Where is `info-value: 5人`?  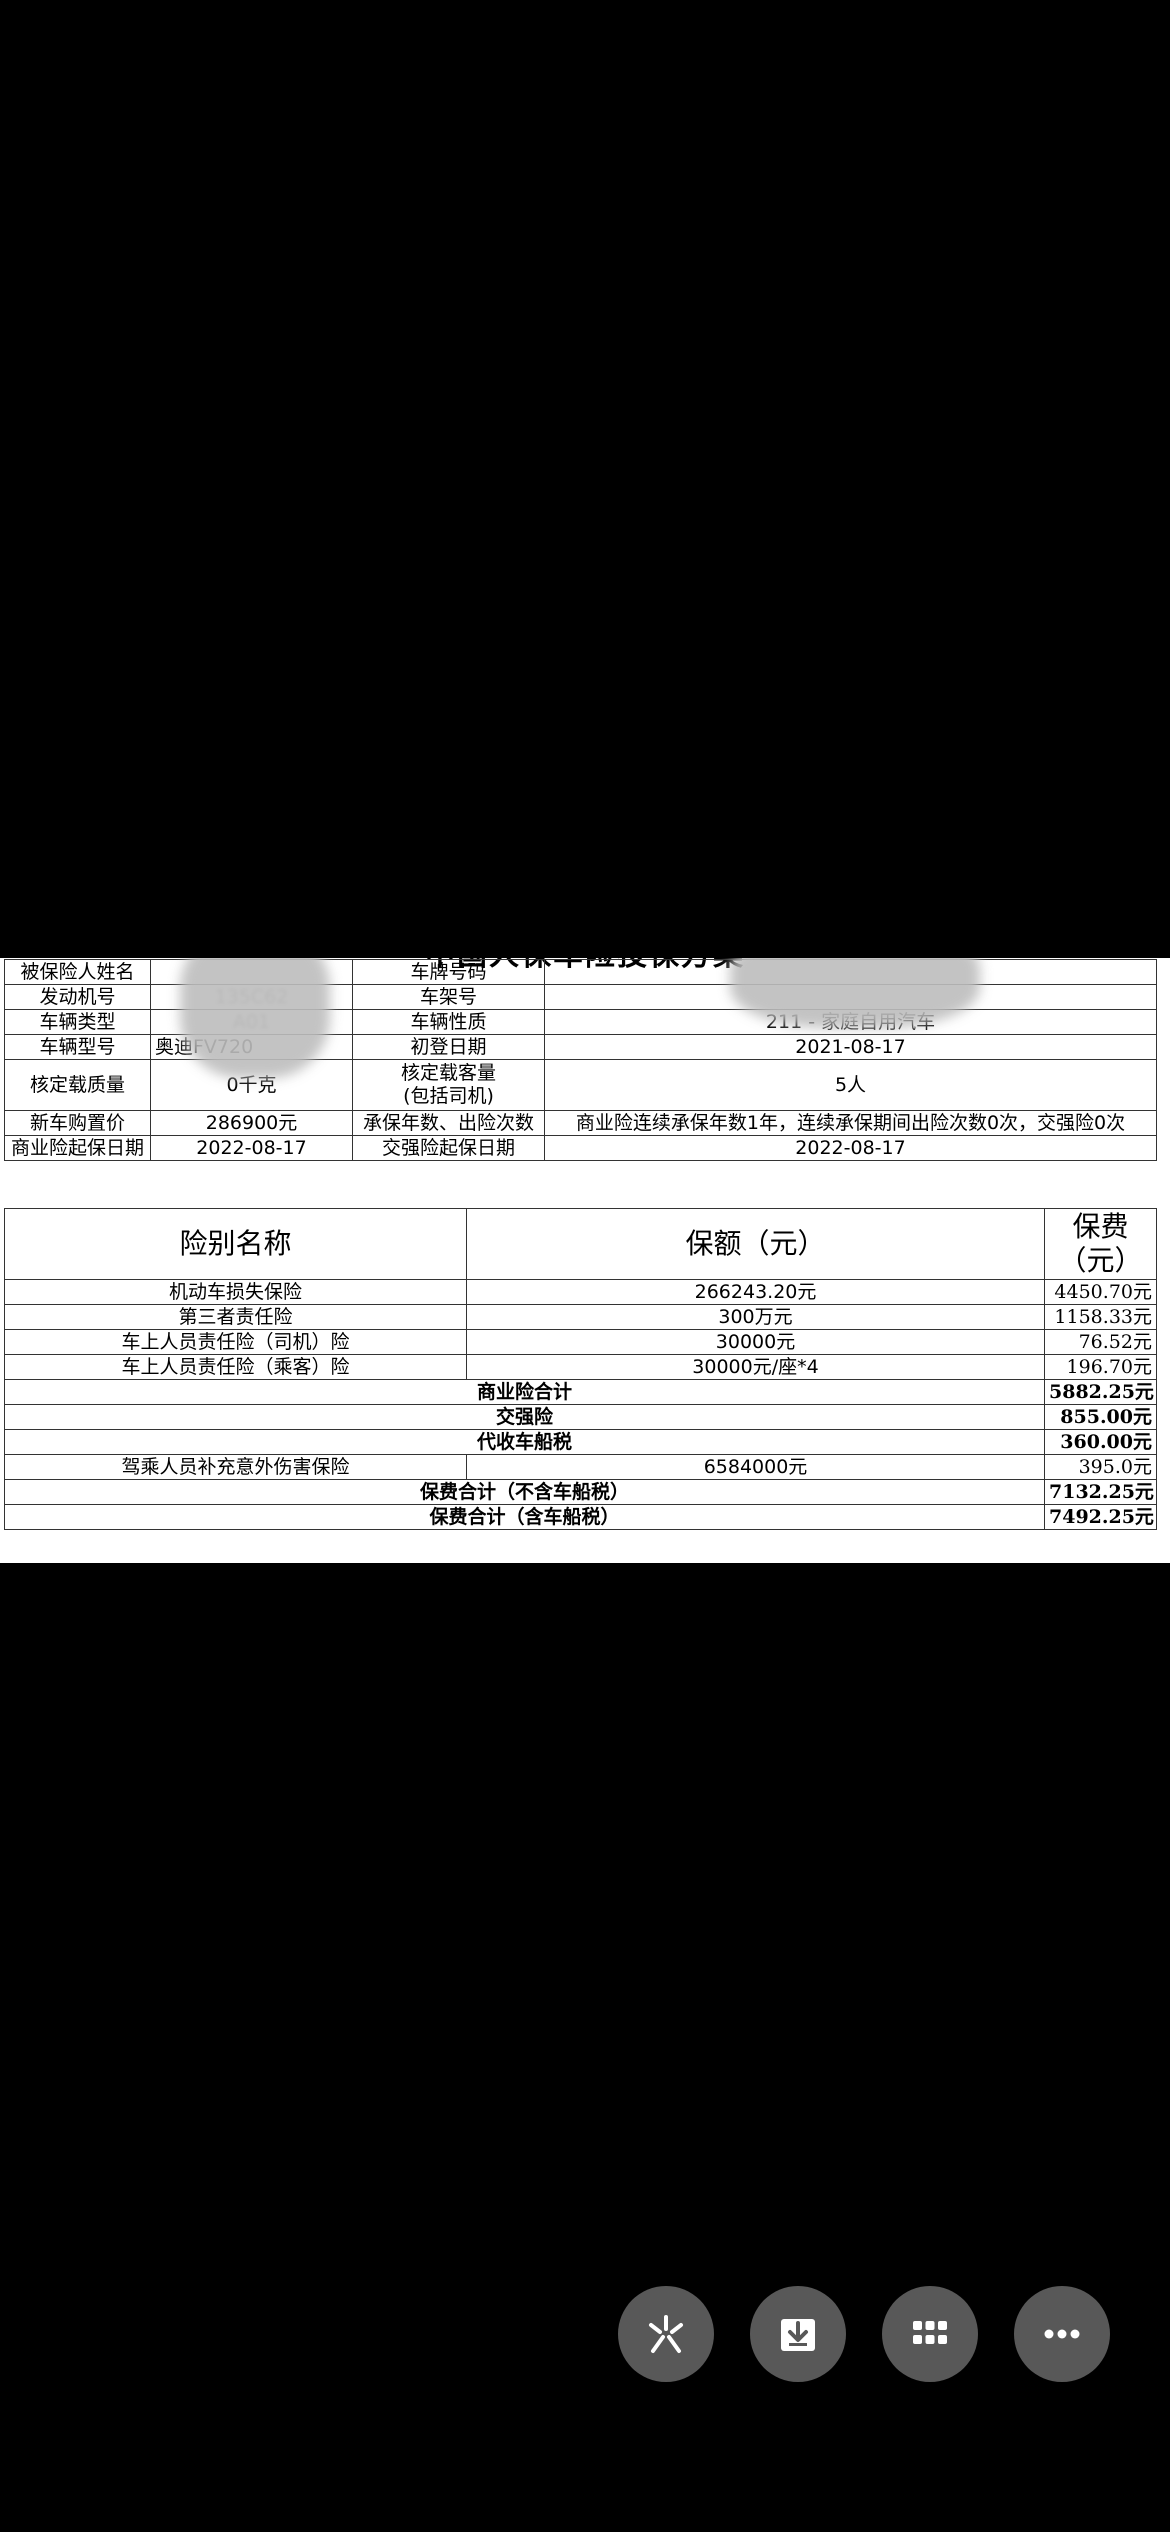
info-value: 5人 is located at coordinates (850, 1085).